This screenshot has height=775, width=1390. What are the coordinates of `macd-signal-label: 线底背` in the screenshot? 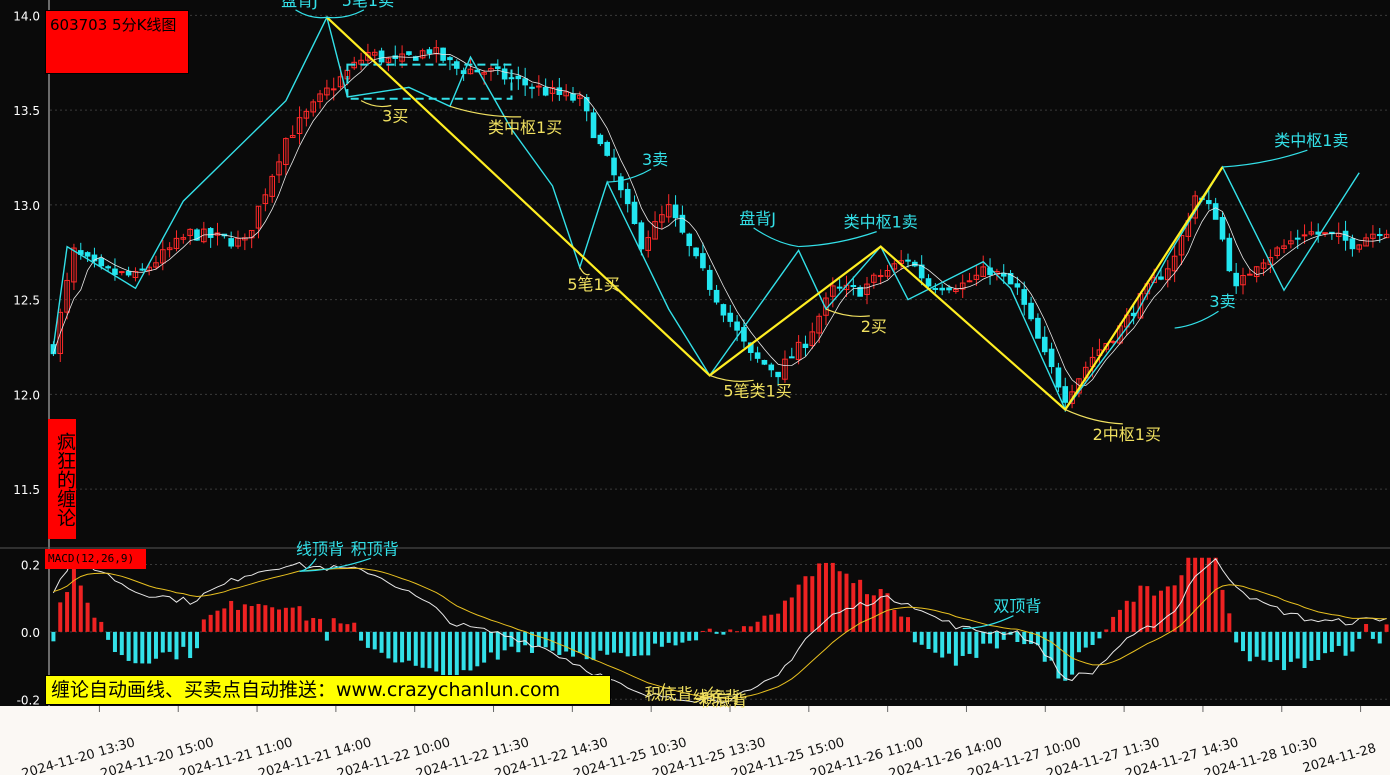 It's located at (717, 697).